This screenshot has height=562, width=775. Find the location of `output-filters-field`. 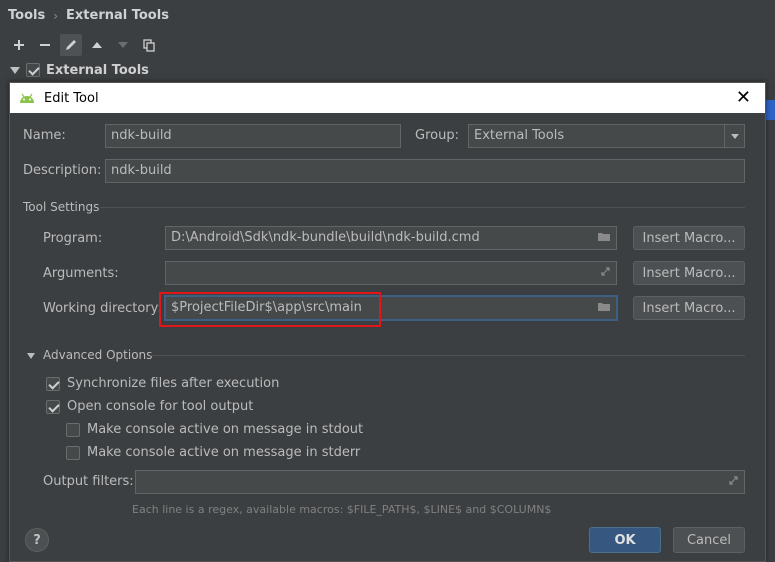

output-filters-field is located at coordinates (440, 482).